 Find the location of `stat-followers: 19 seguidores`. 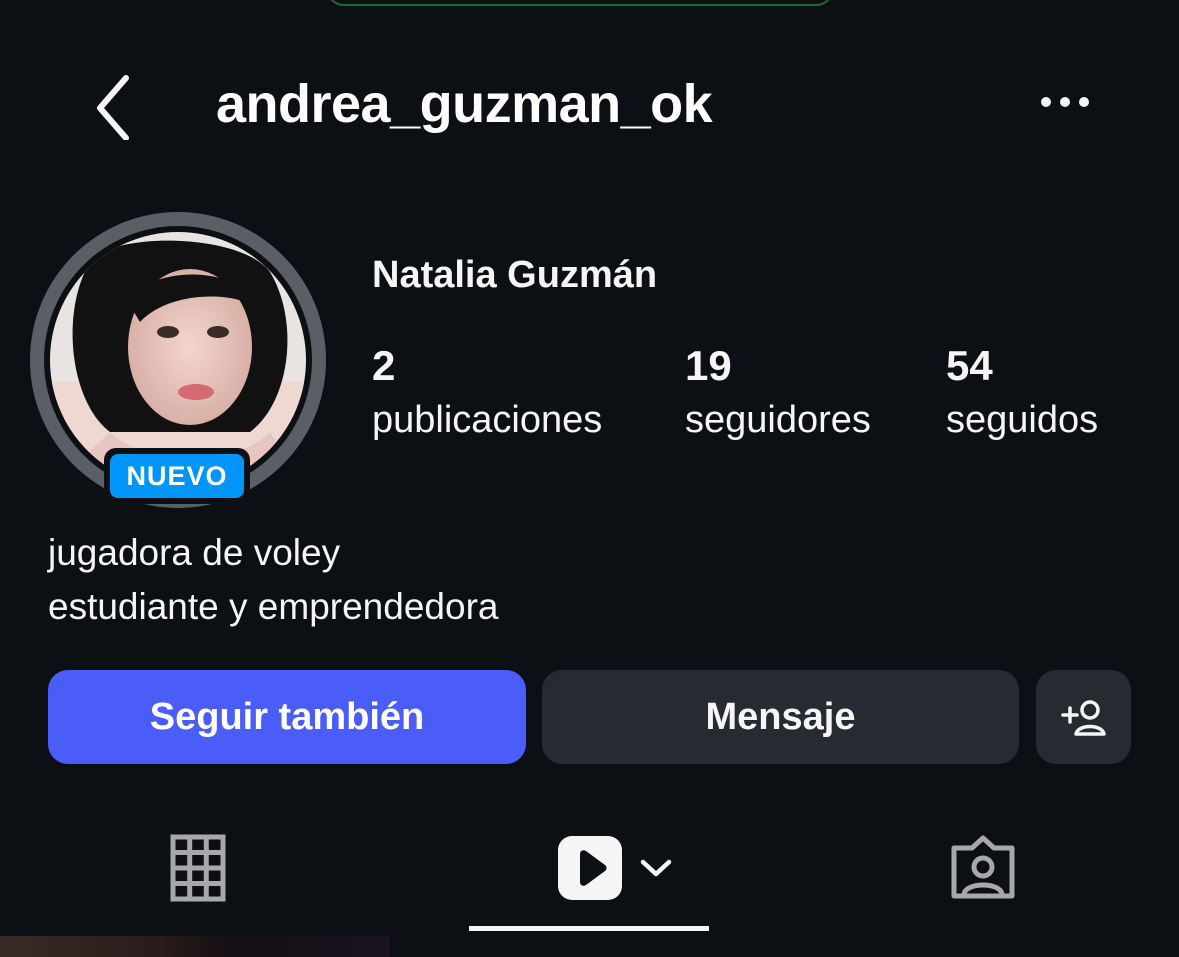

stat-followers: 19 seguidores is located at coordinates (778, 394).